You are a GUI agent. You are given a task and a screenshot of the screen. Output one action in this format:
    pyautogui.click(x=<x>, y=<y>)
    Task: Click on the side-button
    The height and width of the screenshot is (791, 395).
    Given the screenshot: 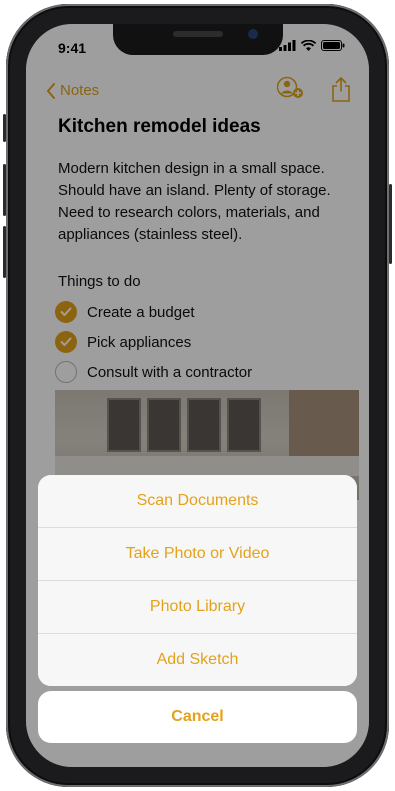 What is the action you would take?
    pyautogui.click(x=390, y=224)
    